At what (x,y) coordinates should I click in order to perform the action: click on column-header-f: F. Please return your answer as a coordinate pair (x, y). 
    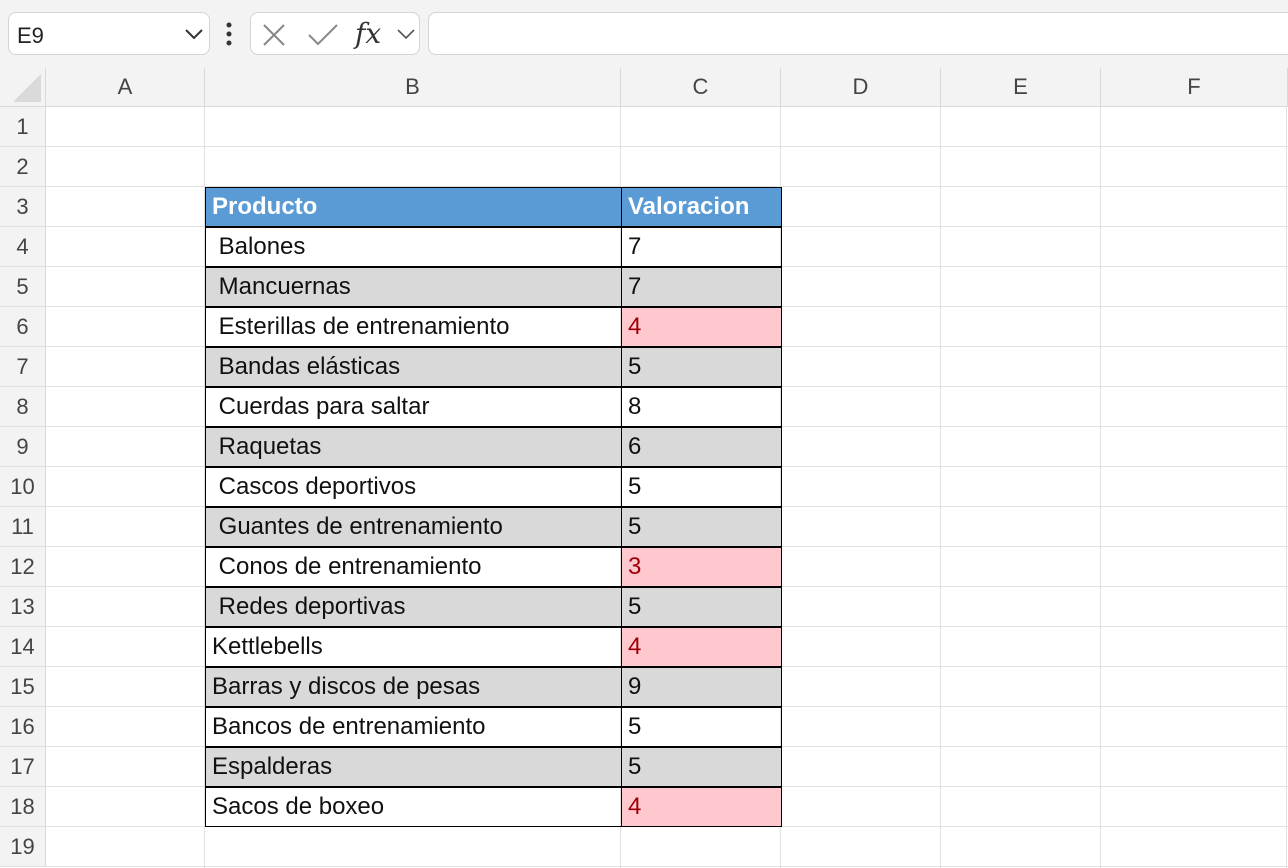
    Looking at the image, I should click on (1194, 87).